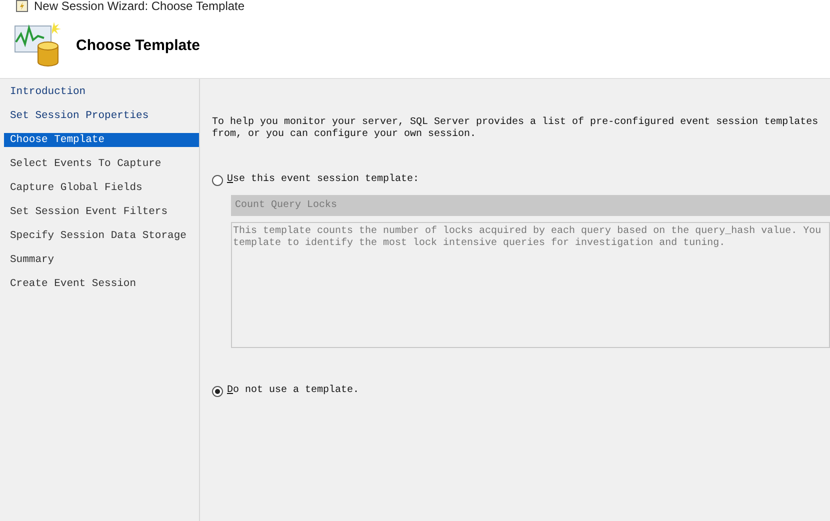 The width and height of the screenshot is (830, 521). What do you see at coordinates (323, 180) in the screenshot?
I see `option-label: Use this event session template:` at bounding box center [323, 180].